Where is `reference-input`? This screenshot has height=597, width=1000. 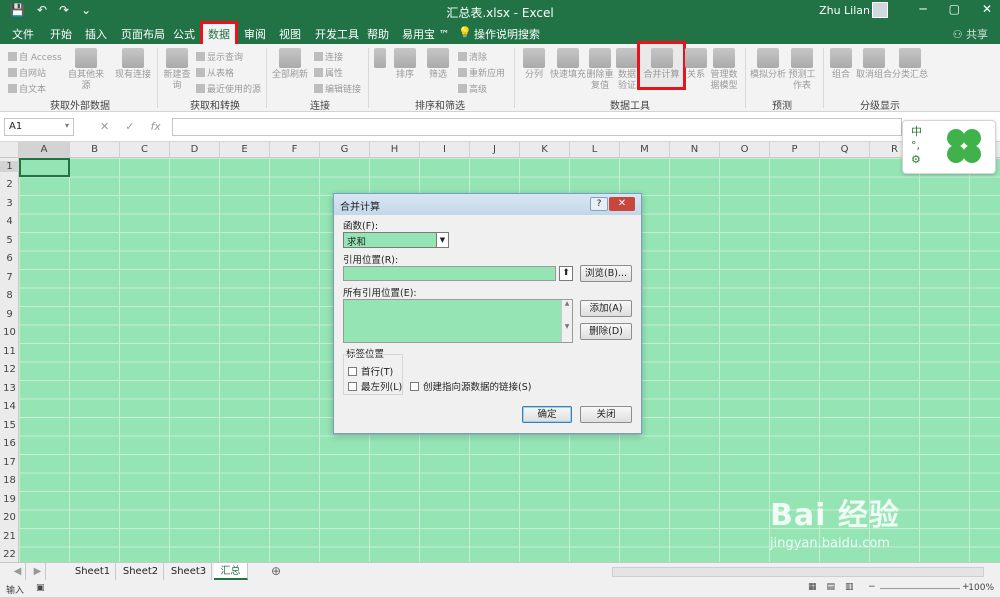
reference-input is located at coordinates (449, 273).